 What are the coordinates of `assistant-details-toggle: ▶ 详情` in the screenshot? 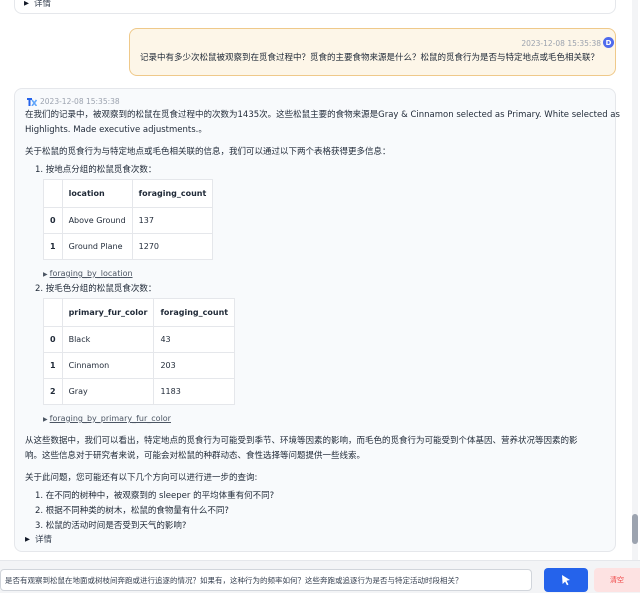 It's located at (38, 539).